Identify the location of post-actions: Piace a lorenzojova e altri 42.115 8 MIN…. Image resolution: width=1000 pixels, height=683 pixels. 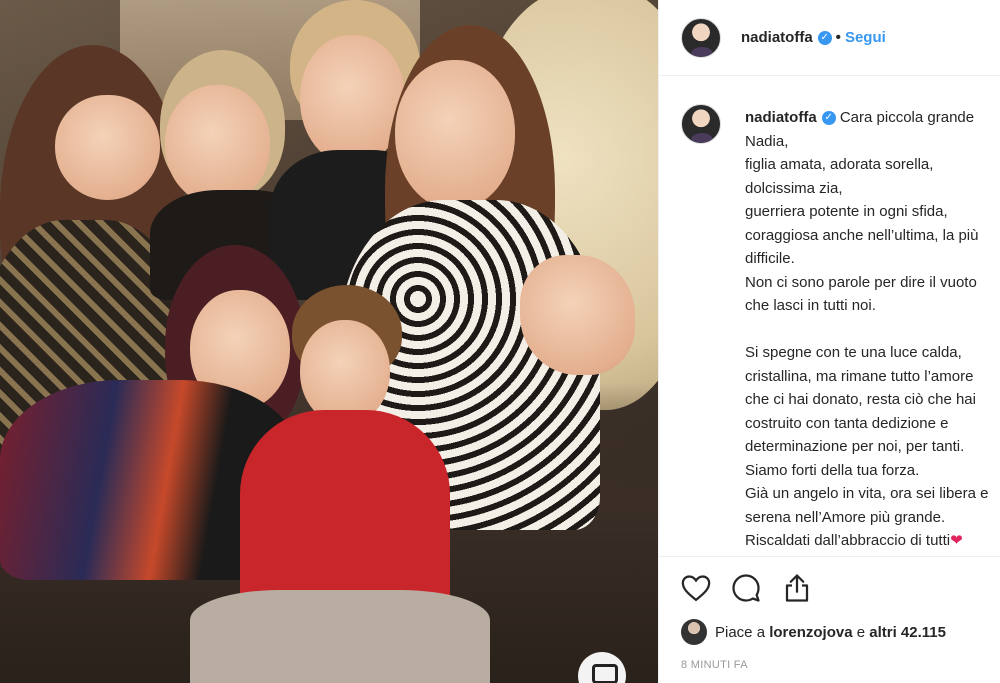
(829, 619).